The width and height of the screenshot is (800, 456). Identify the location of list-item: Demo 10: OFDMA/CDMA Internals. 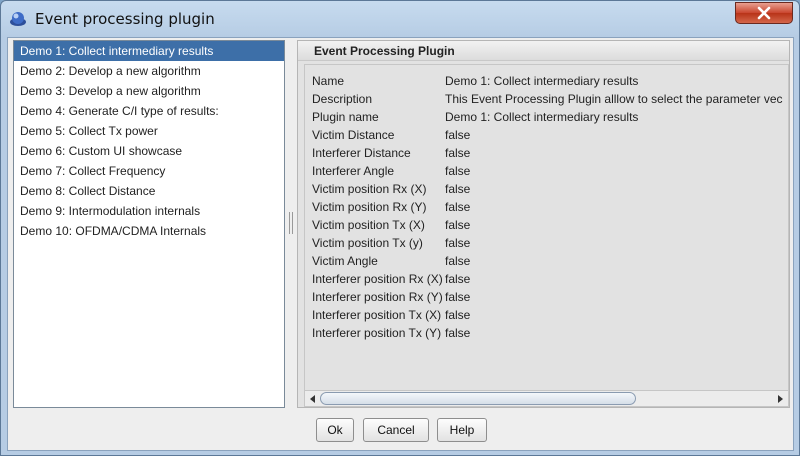
(149, 231).